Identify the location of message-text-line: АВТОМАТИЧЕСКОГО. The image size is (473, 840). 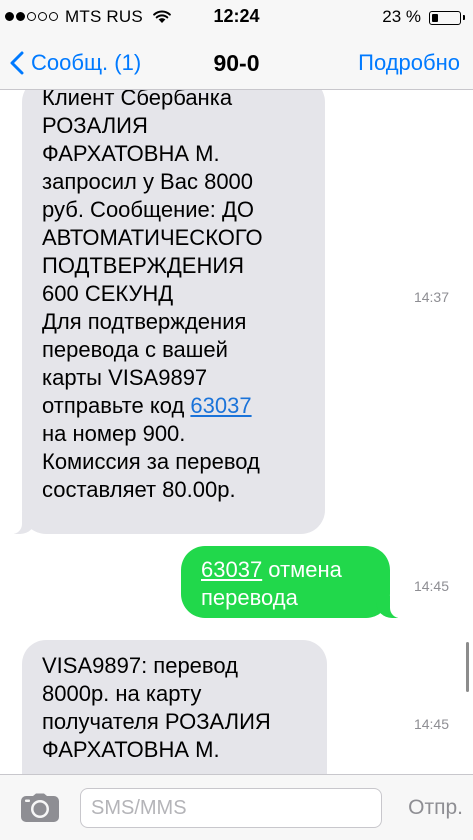
(152, 237).